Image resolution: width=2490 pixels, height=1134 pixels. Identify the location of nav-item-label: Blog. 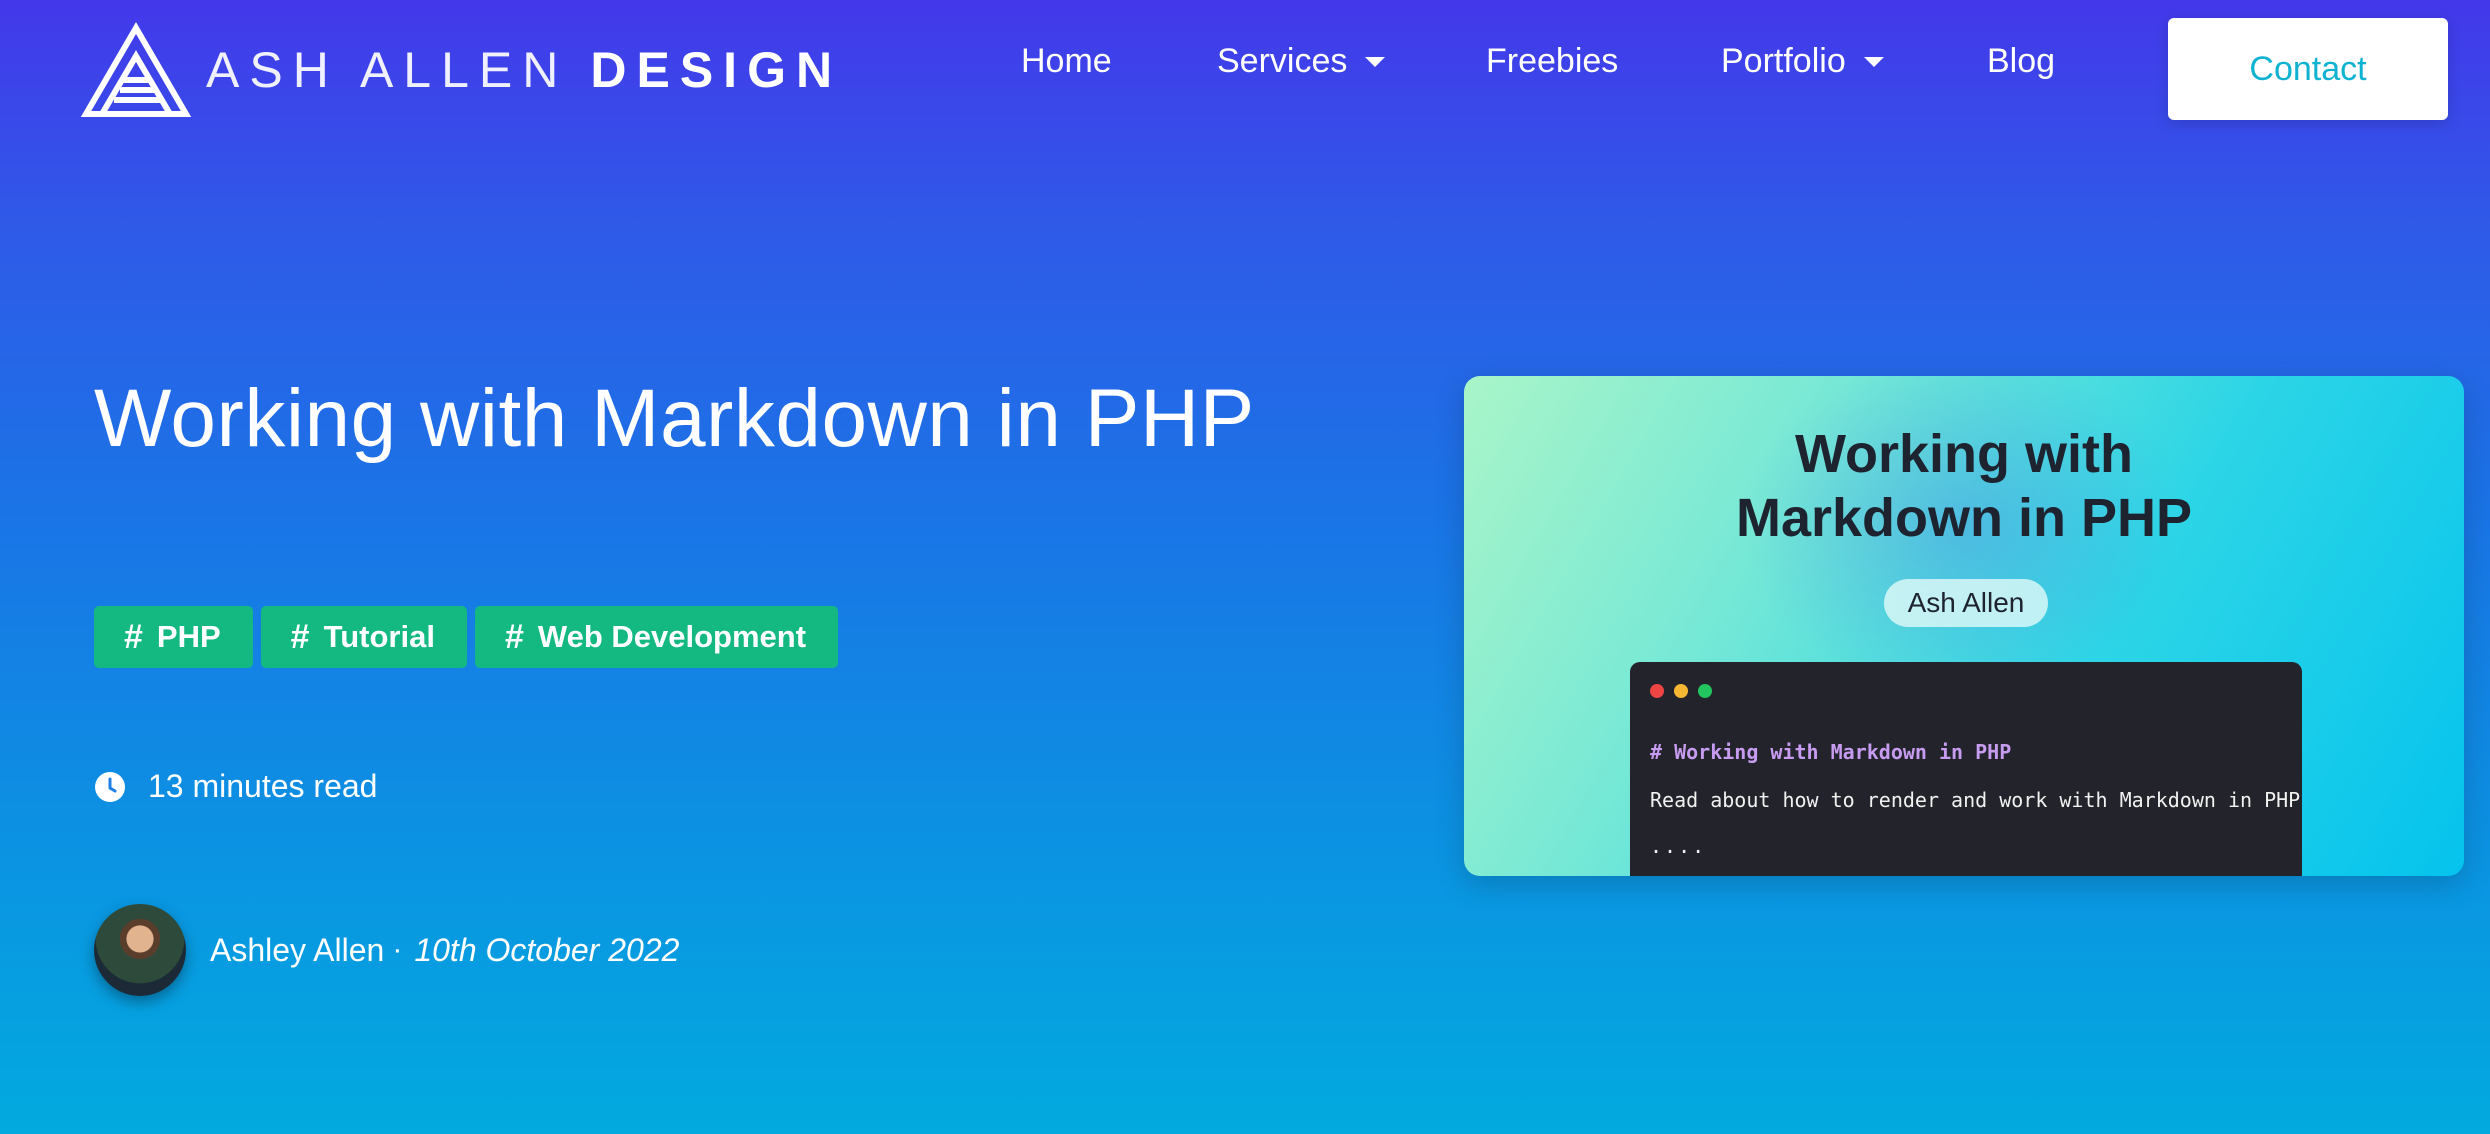
(2021, 61).